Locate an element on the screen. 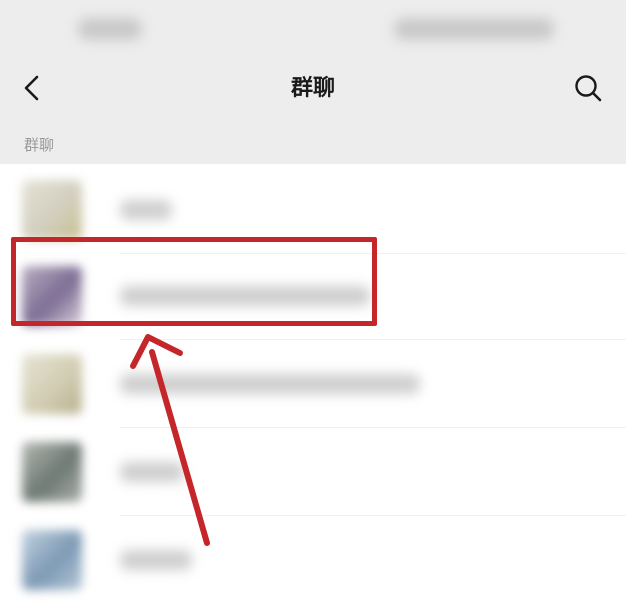  back-button is located at coordinates (32, 88).